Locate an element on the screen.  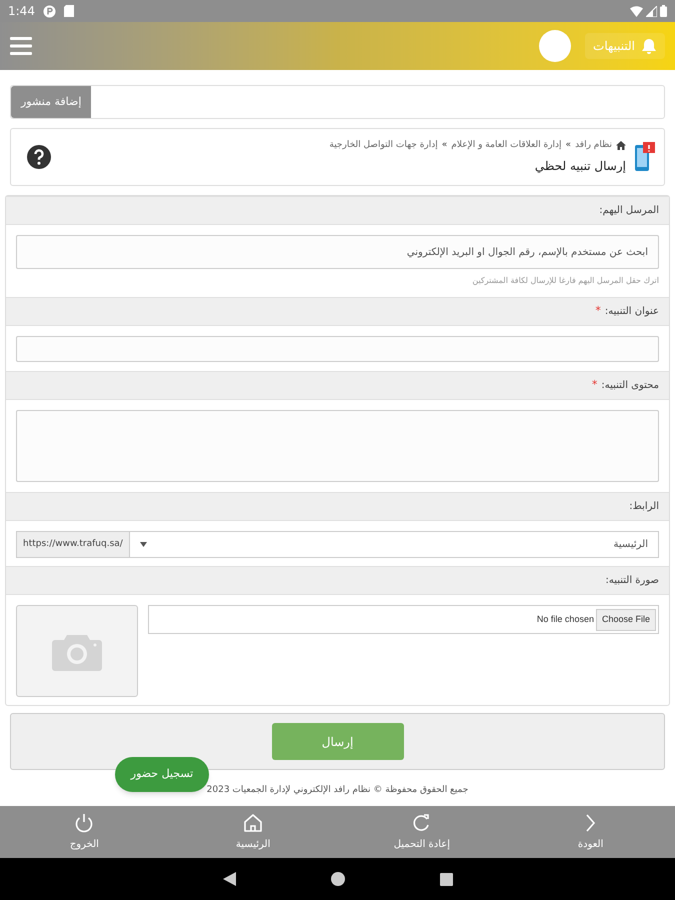
field-label: المرسل اليهم: is located at coordinates (629, 211).